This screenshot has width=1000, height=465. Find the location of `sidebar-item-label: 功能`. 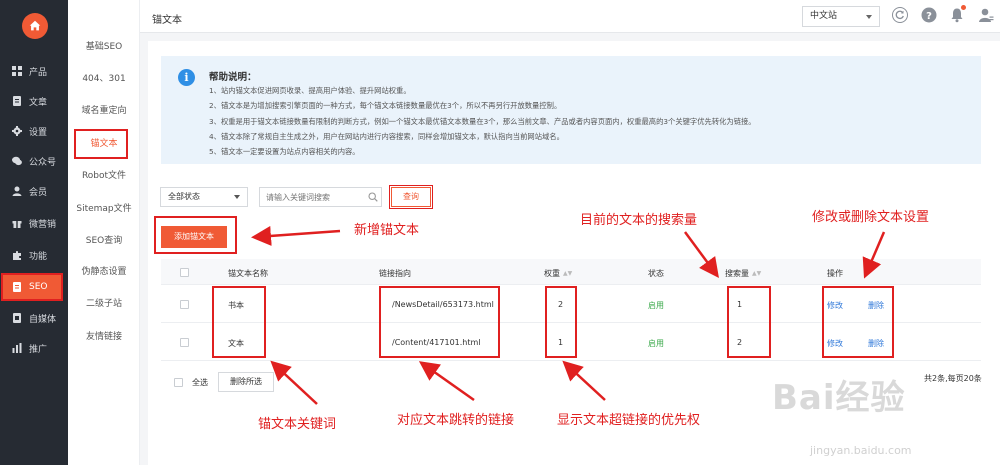

sidebar-item-label: 功能 is located at coordinates (38, 256).